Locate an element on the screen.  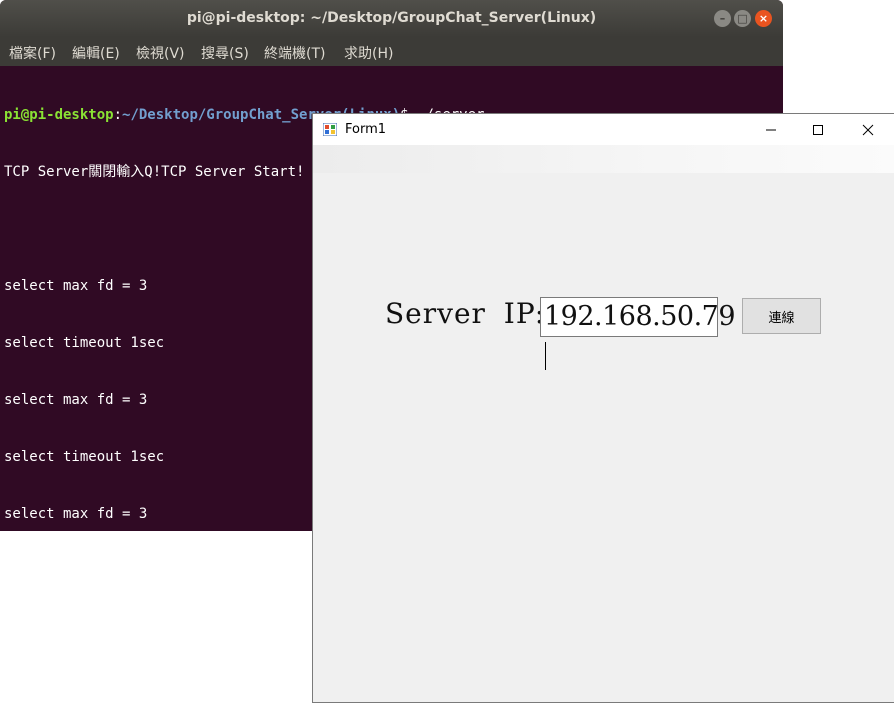
menu-item-view: 檢視(V) is located at coordinates (160, 53).